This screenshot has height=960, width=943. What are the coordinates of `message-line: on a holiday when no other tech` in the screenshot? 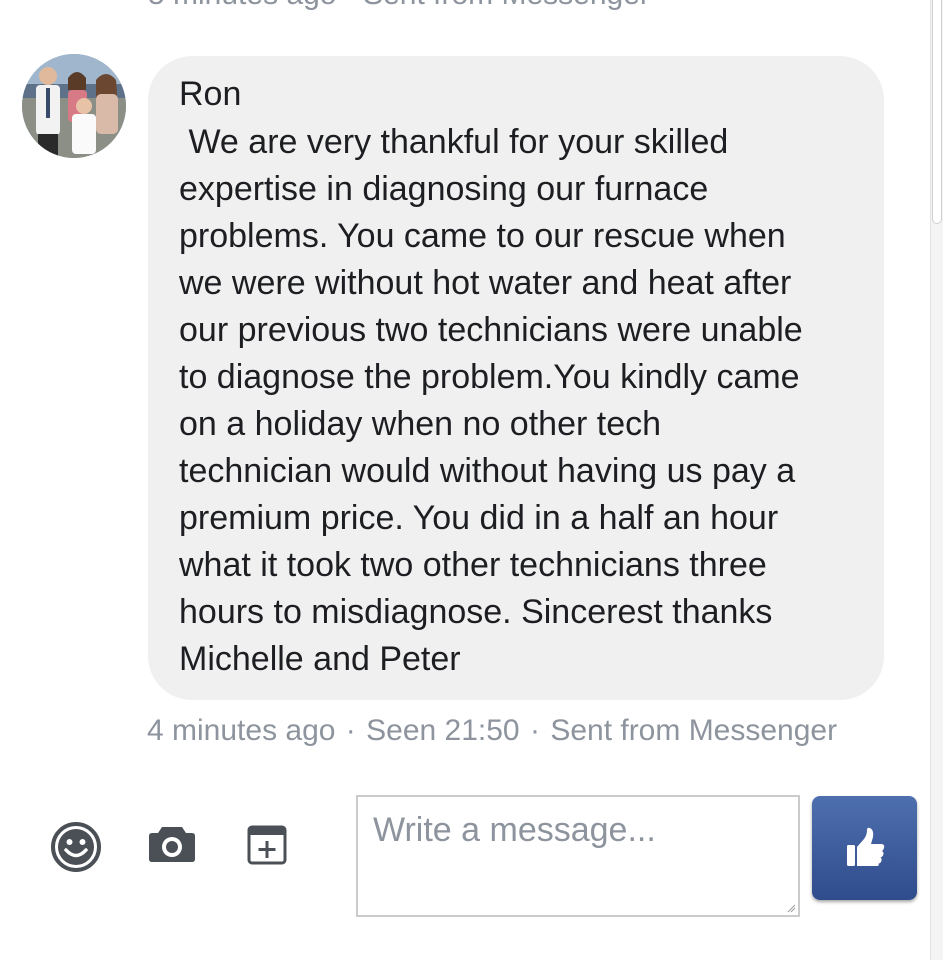 It's located at (420, 424).